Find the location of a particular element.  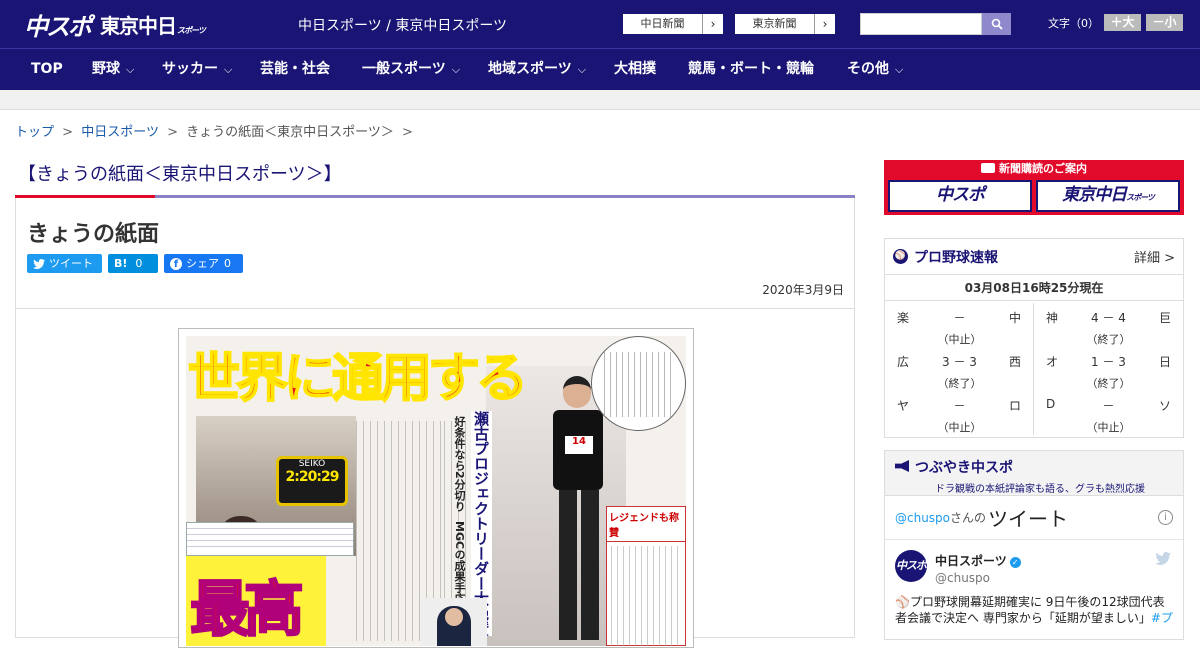

facebook-icon: f is located at coordinates (176, 263).